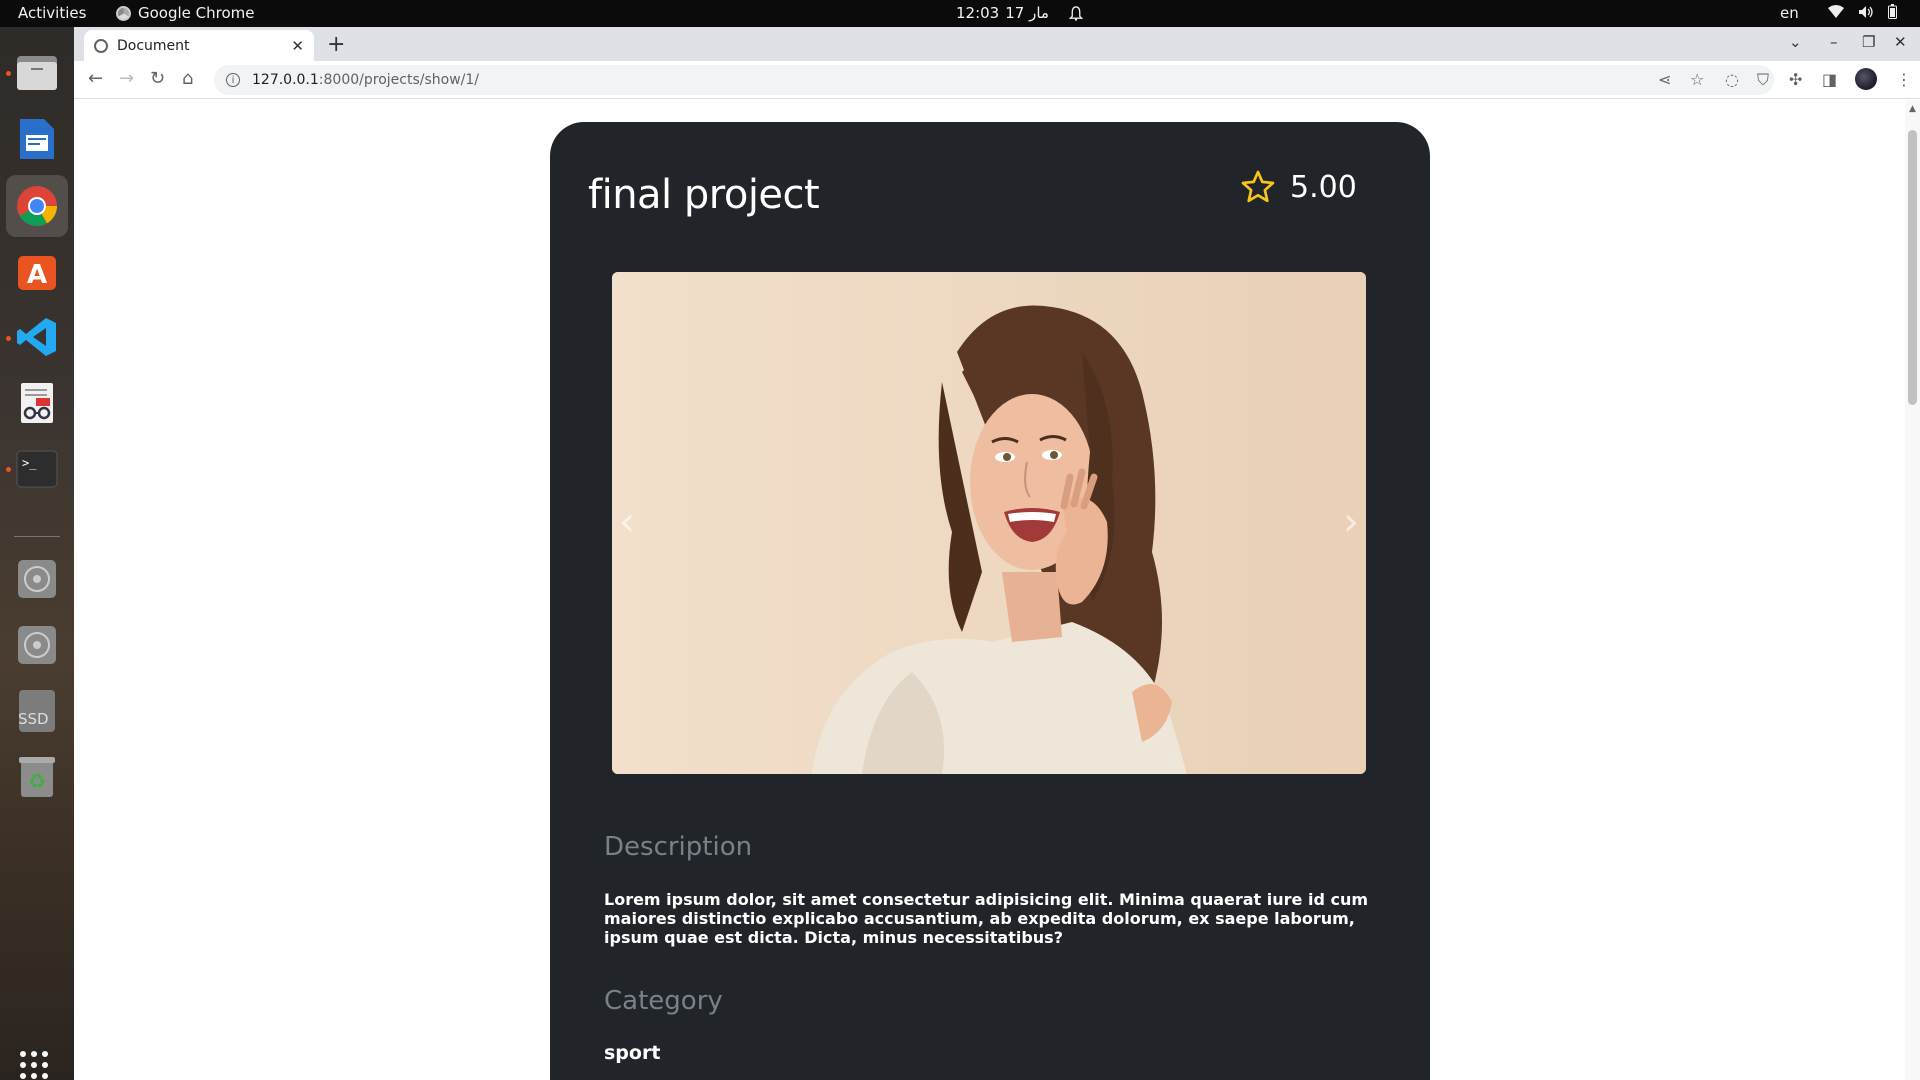  I want to click on document-viewer-icon, so click(37, 403).